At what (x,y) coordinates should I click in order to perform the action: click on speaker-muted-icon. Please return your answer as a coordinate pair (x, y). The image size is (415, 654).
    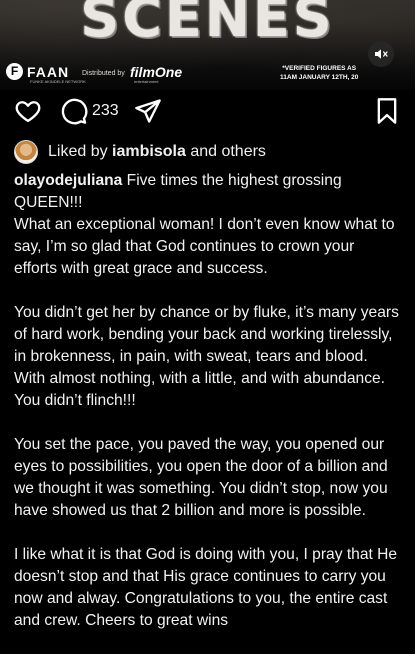
    Looking at the image, I should click on (381, 54).